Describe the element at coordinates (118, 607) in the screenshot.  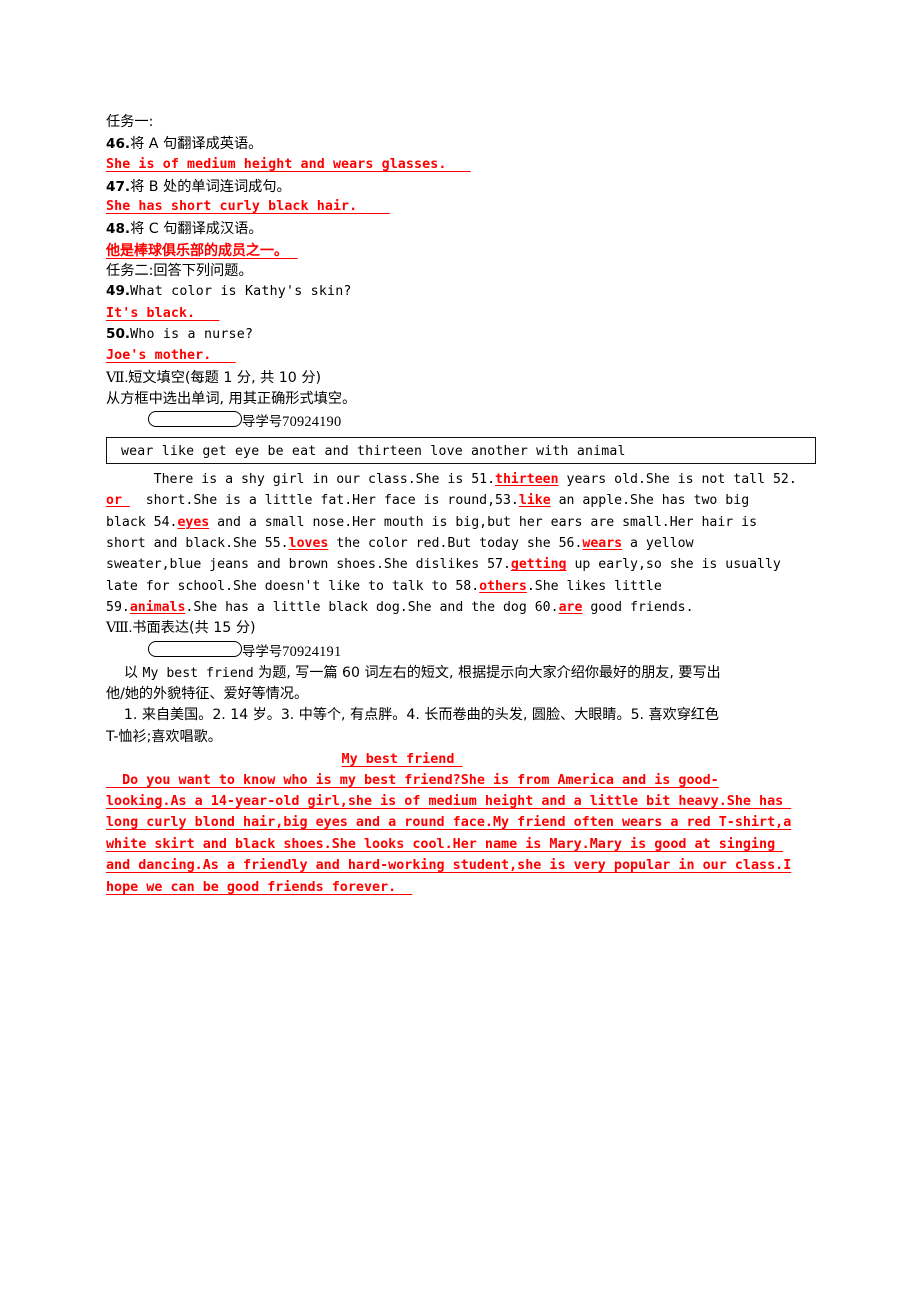
I see `cloze-text: 59.` at that location.